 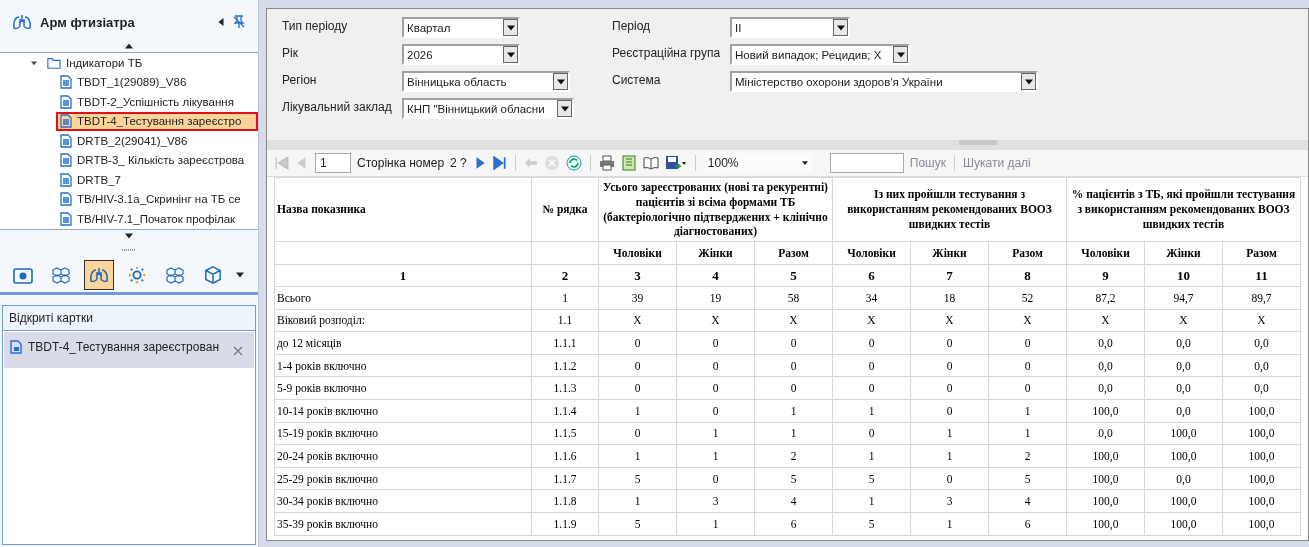 What do you see at coordinates (565, 209) in the screenshot?
I see `column-header: № рядка` at bounding box center [565, 209].